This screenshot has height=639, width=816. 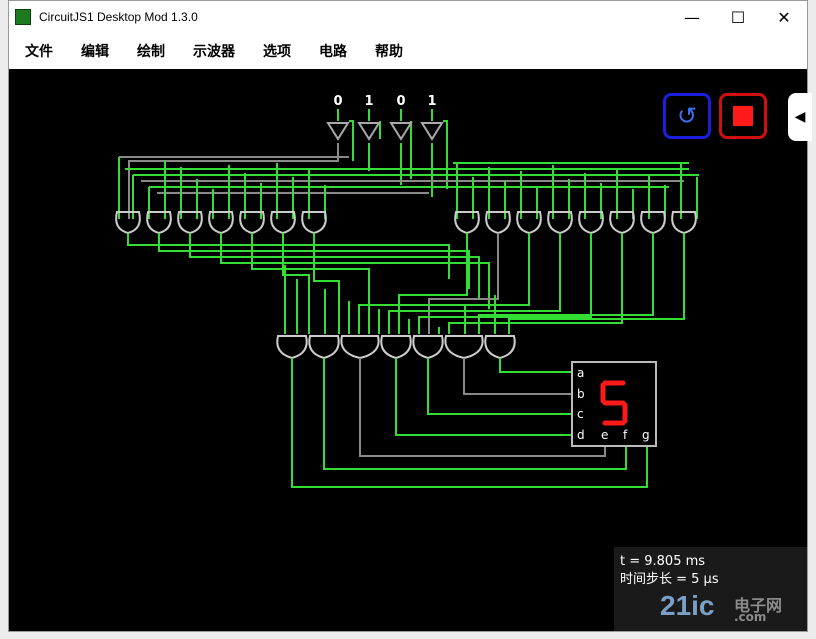 What do you see at coordinates (360, 347) in the screenshot?
I see `or-gate-c` at bounding box center [360, 347].